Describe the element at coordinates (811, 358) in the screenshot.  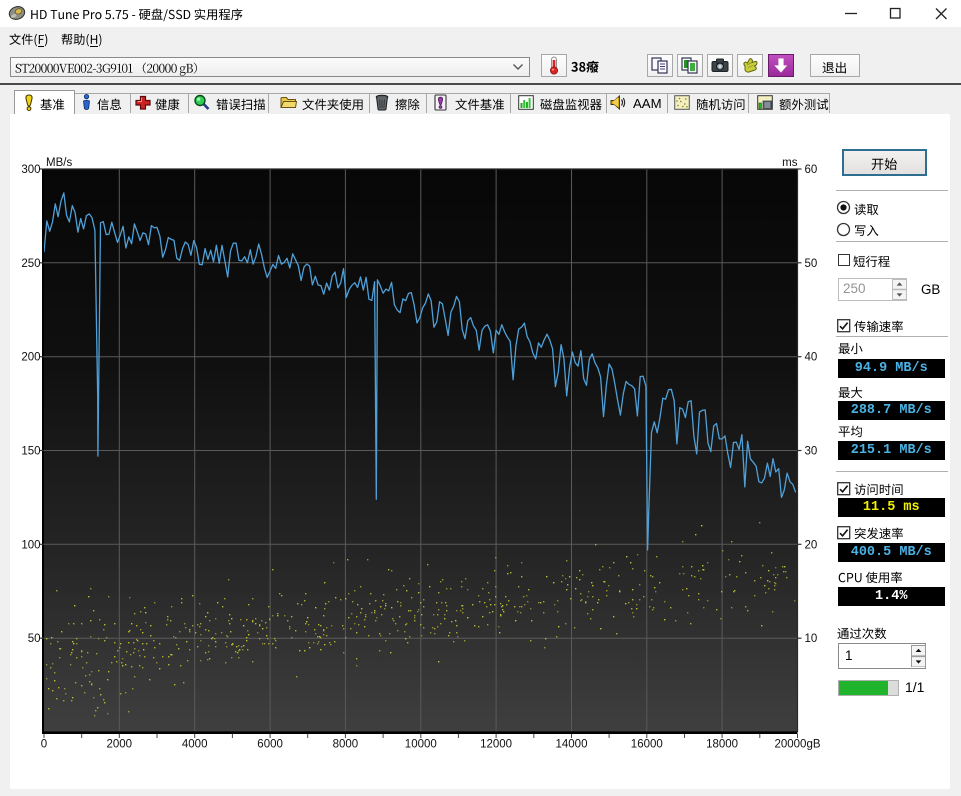
I see `svg-text: 40` at that location.